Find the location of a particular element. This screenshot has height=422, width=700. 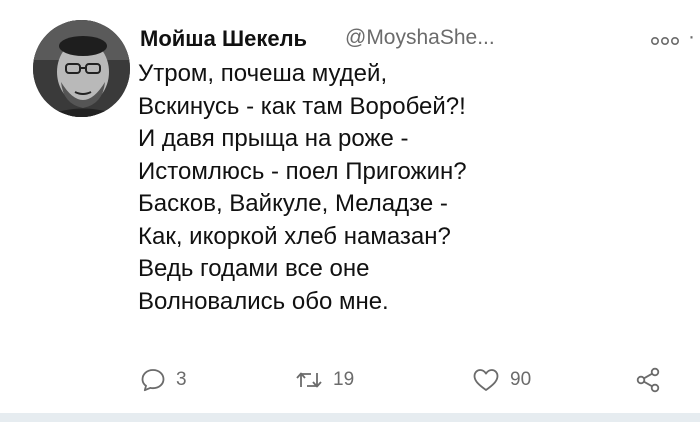

like-button: 90 is located at coordinates (501, 380).